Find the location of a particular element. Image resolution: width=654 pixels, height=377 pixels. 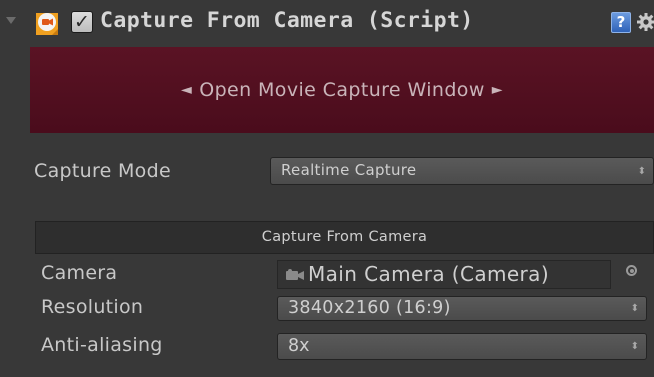

camera-label: Camera is located at coordinates (79, 273).